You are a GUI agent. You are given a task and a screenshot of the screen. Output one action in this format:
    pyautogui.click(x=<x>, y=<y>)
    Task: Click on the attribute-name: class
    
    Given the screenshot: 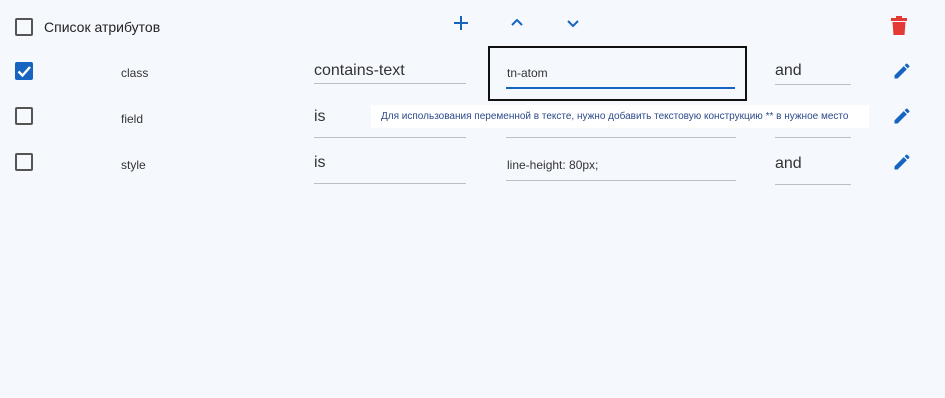 What is the action you would take?
    pyautogui.click(x=135, y=73)
    